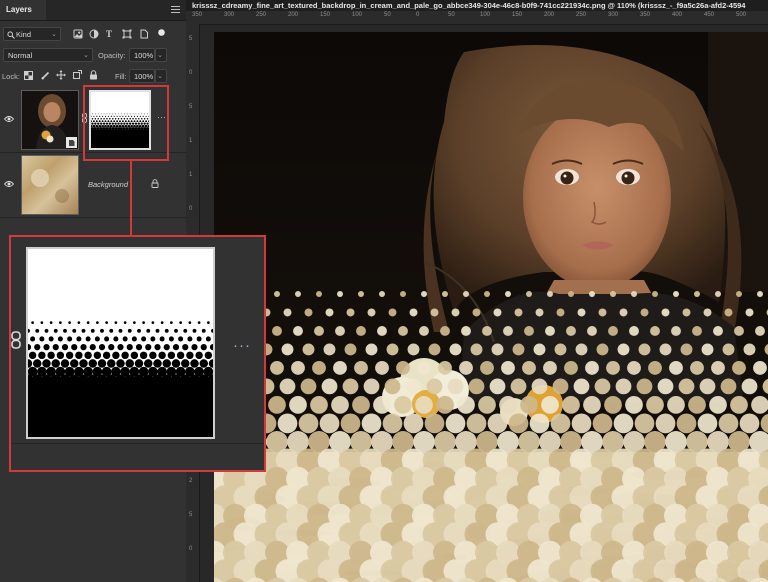 This screenshot has height=582, width=768. Describe the element at coordinates (109, 34) in the screenshot. I see `type-filter-icon: T` at that location.